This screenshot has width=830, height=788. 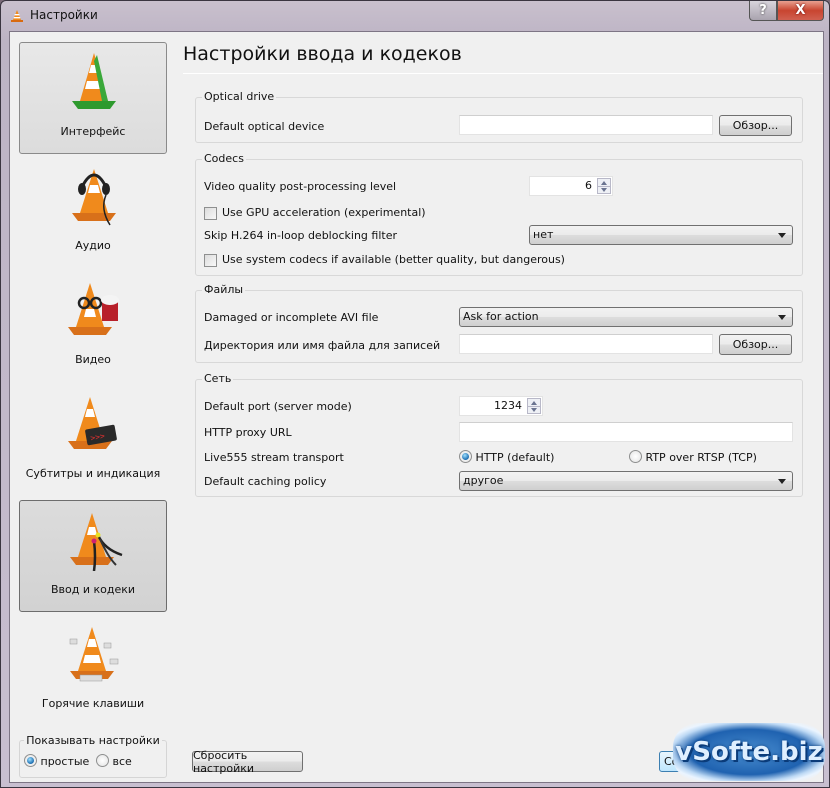 I want to click on vlc-cone-green-icon, so click(x=94, y=81).